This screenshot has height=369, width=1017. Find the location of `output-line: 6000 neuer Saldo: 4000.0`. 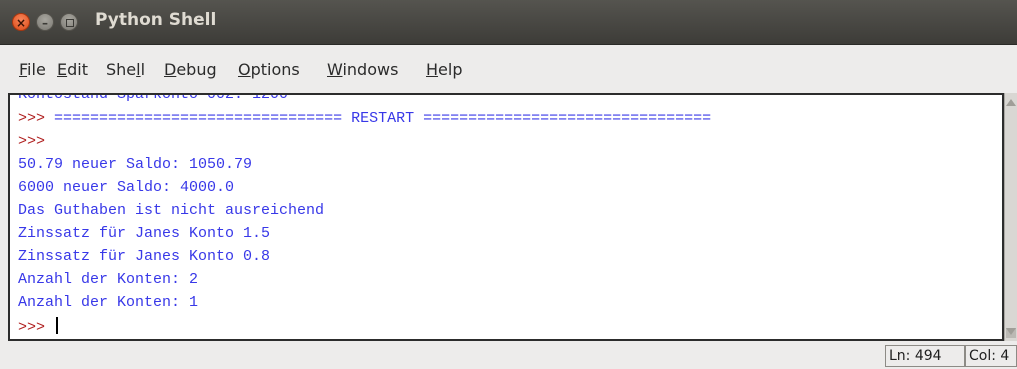

output-line: 6000 neuer Saldo: 4000.0 is located at coordinates (126, 187).